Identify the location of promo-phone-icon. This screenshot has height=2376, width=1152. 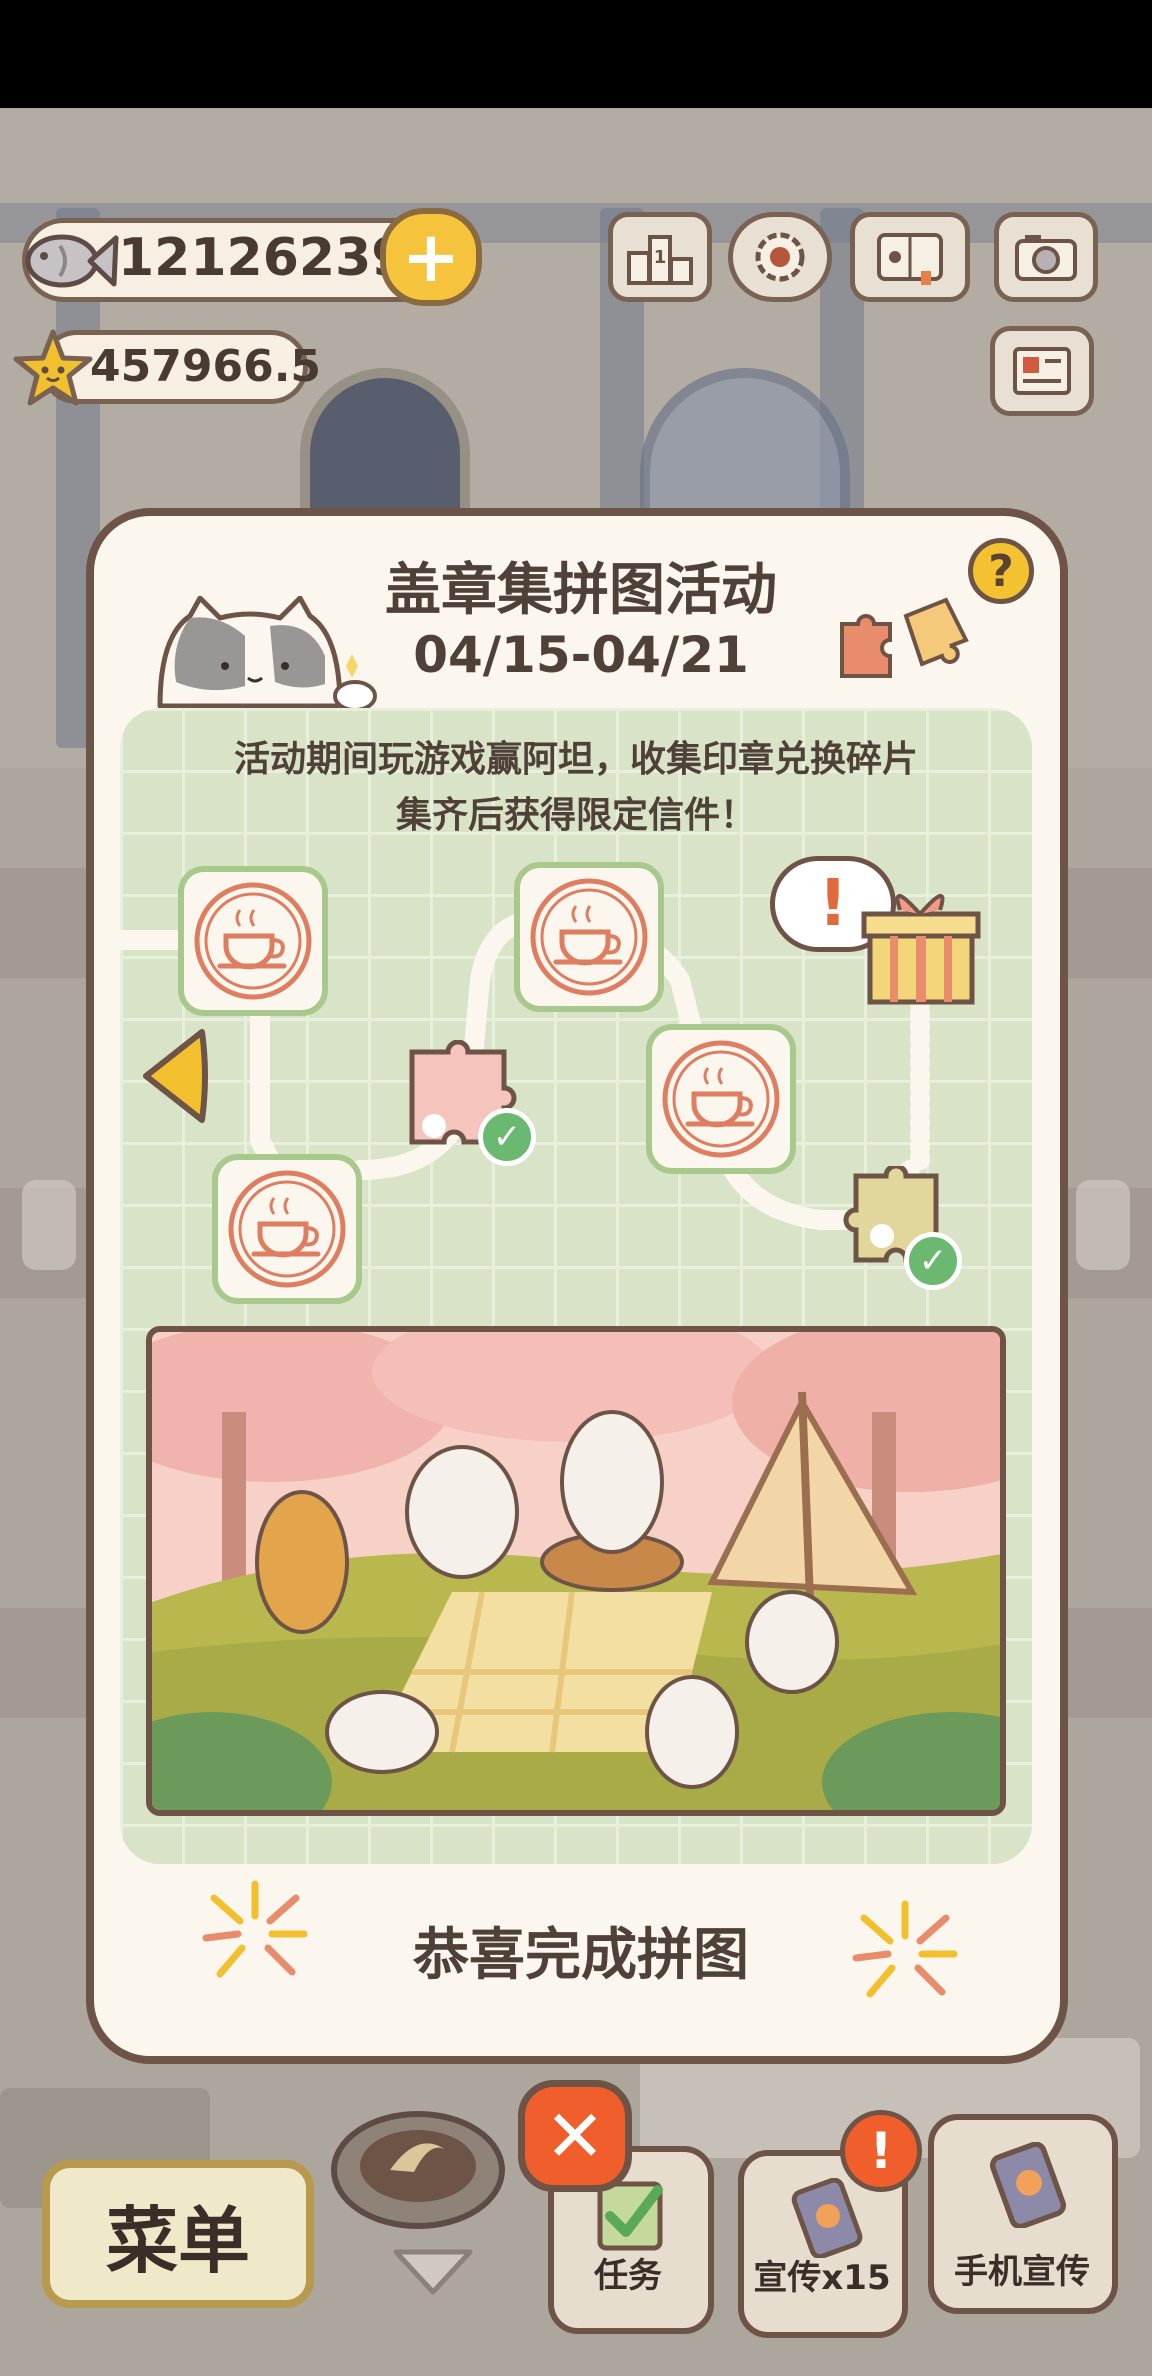
(827, 2218).